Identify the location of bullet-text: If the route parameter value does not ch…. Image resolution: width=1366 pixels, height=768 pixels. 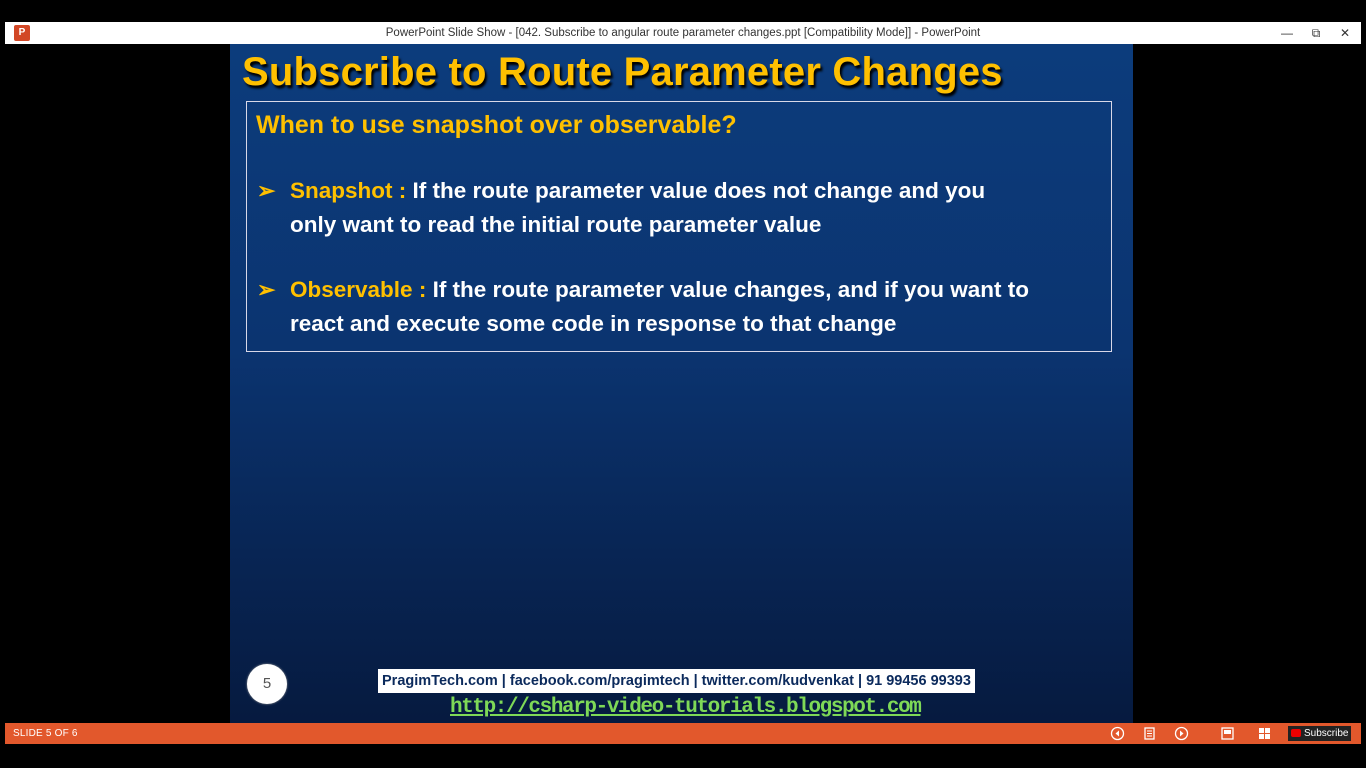
(696, 190).